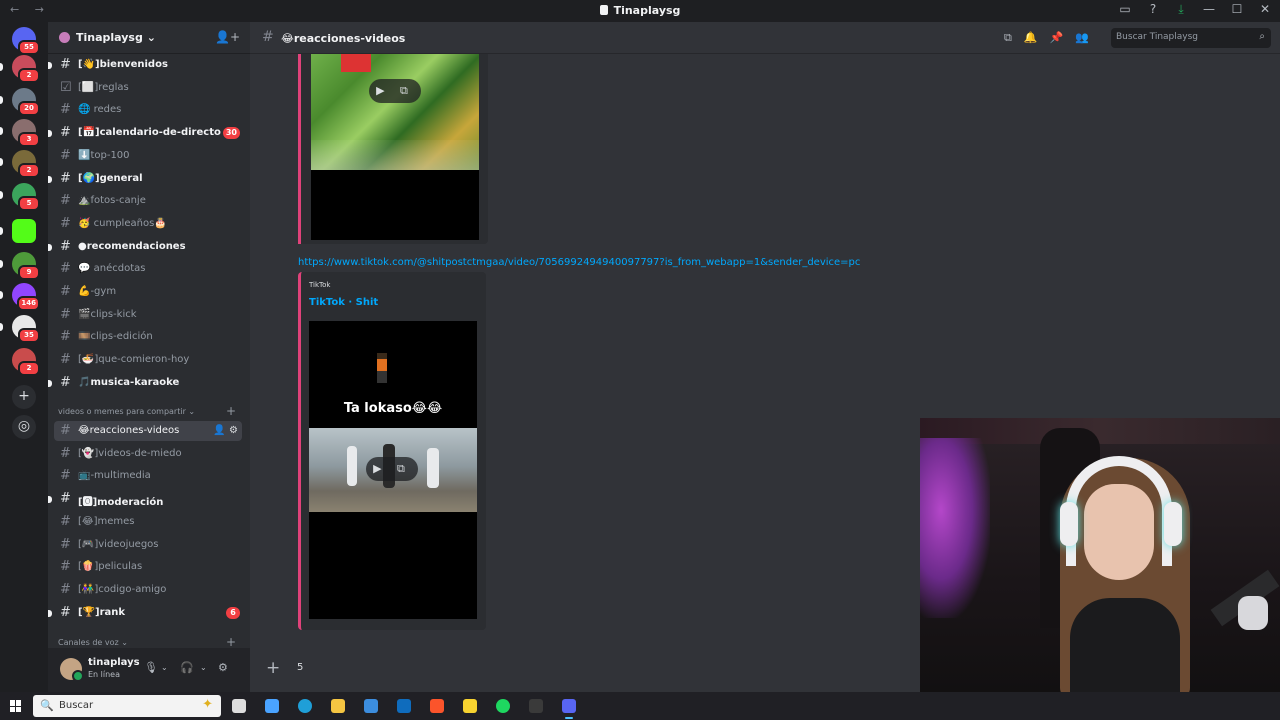  I want to click on store-icon, so click(371, 706).